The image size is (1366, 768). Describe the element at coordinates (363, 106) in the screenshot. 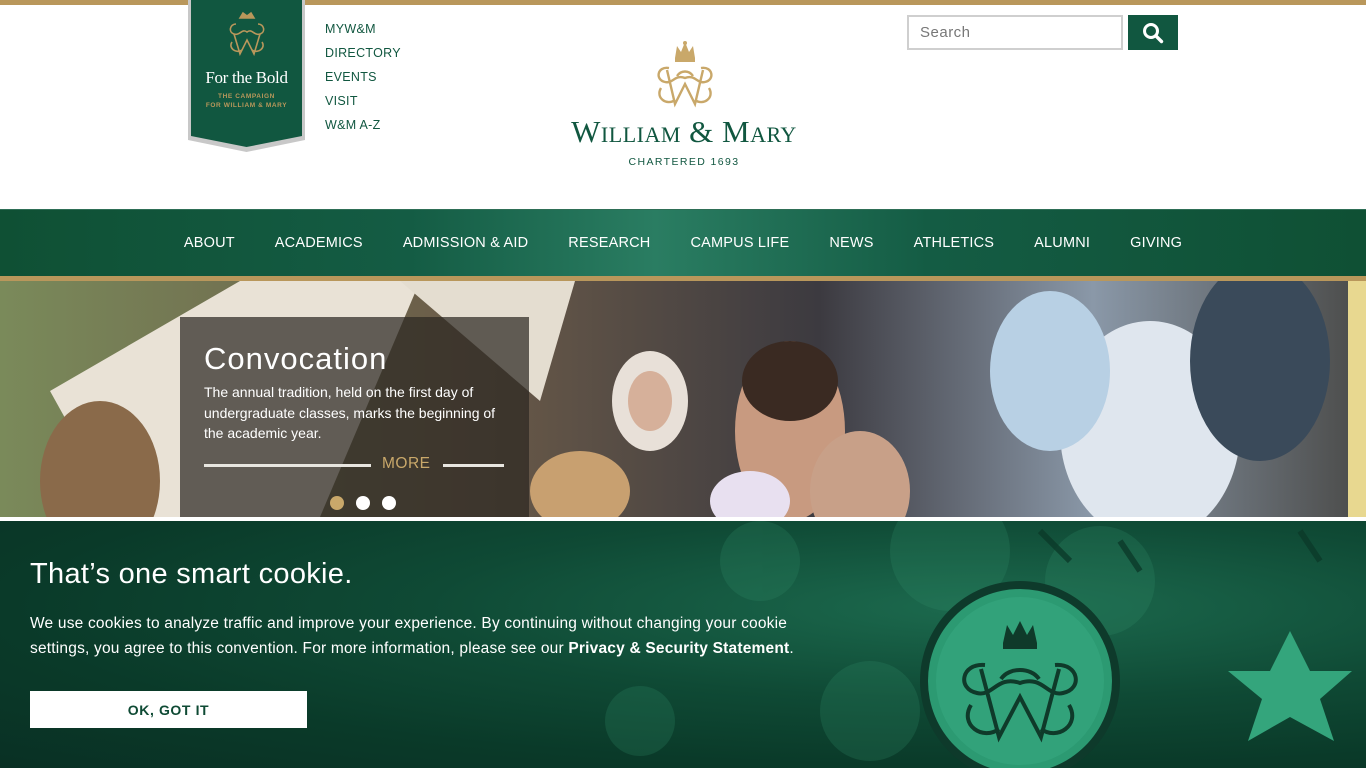

I see `utility-link-visit: VISIT` at that location.